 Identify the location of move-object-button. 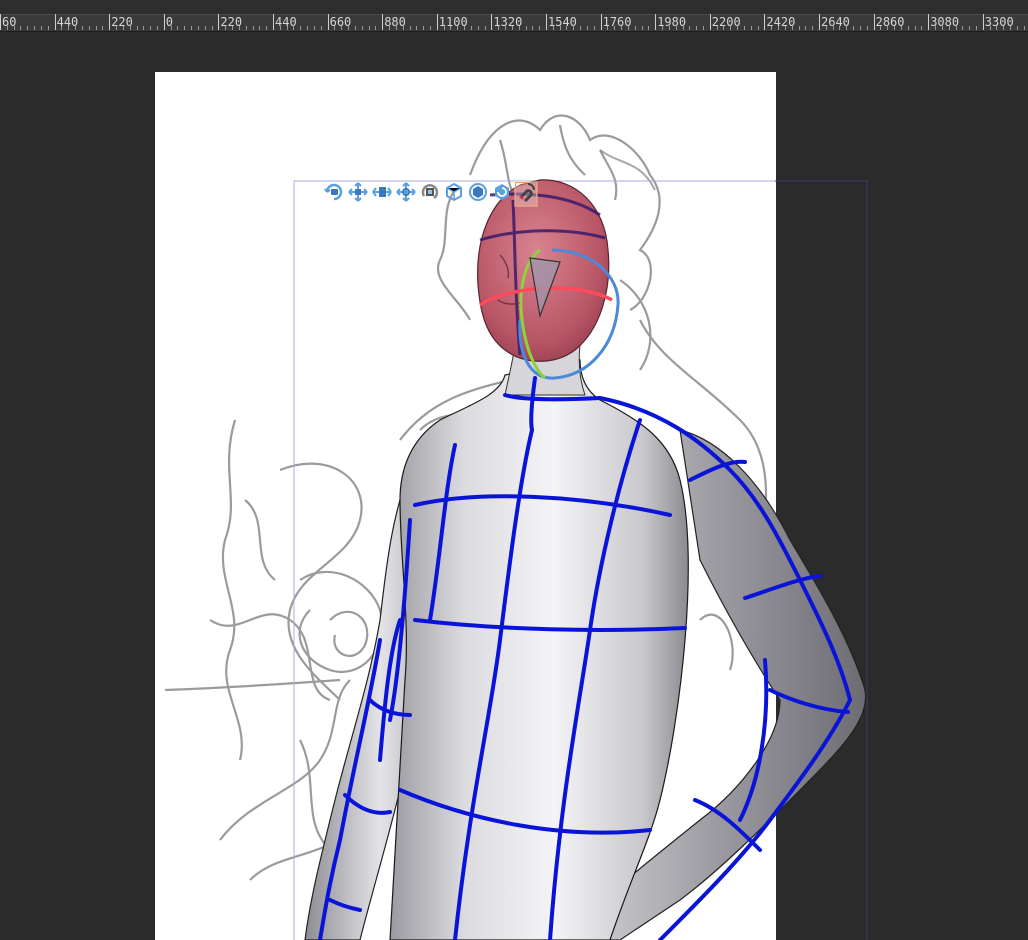
(406, 194).